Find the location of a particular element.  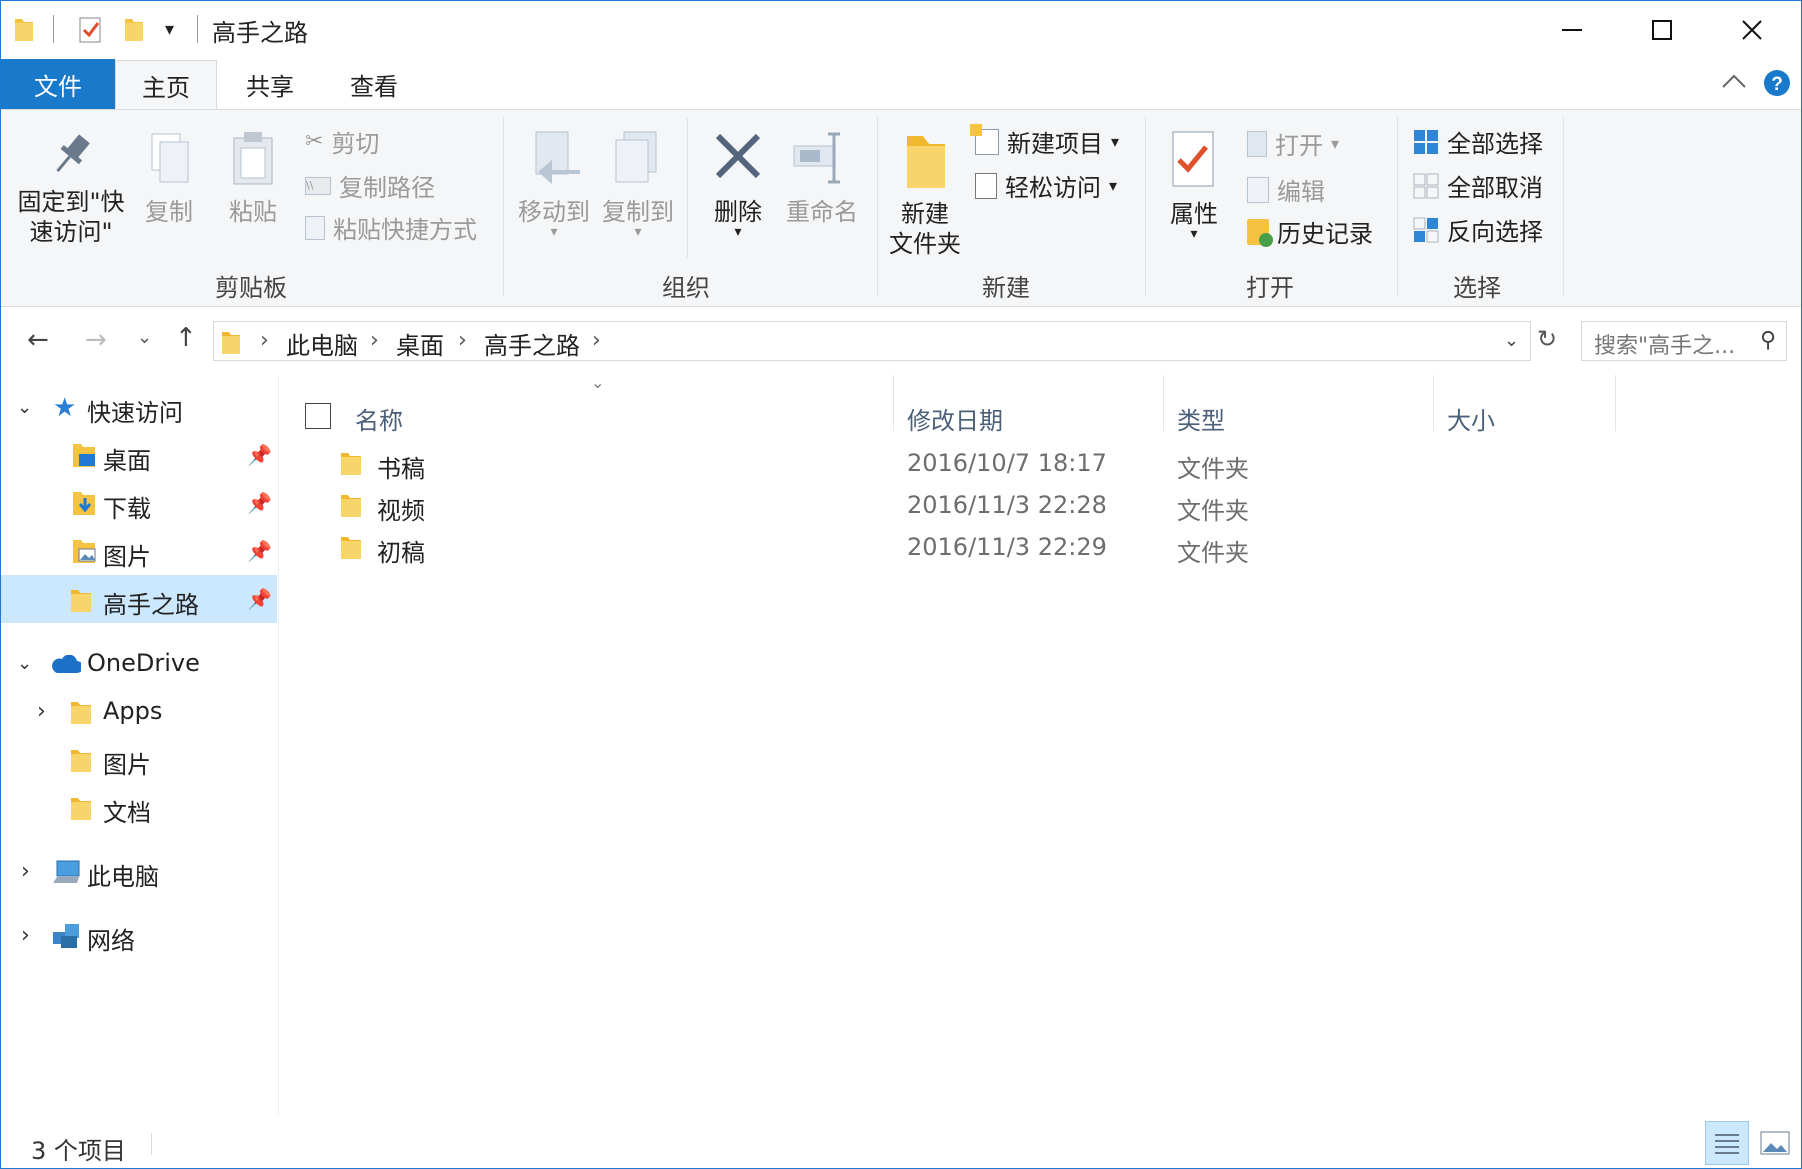

refresh-icon: ↻ is located at coordinates (1547, 339).